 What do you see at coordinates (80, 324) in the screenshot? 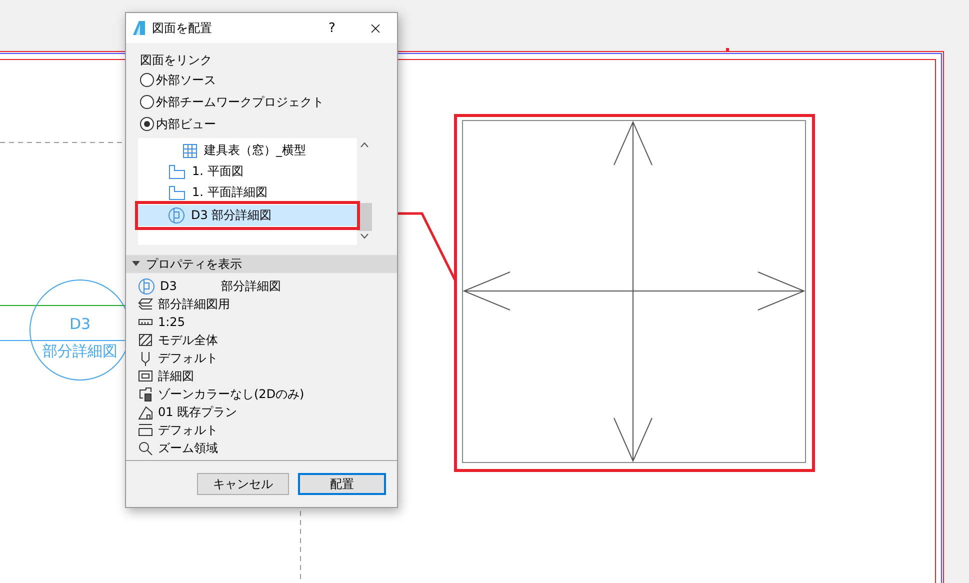
I see `marker-id: D3` at bounding box center [80, 324].